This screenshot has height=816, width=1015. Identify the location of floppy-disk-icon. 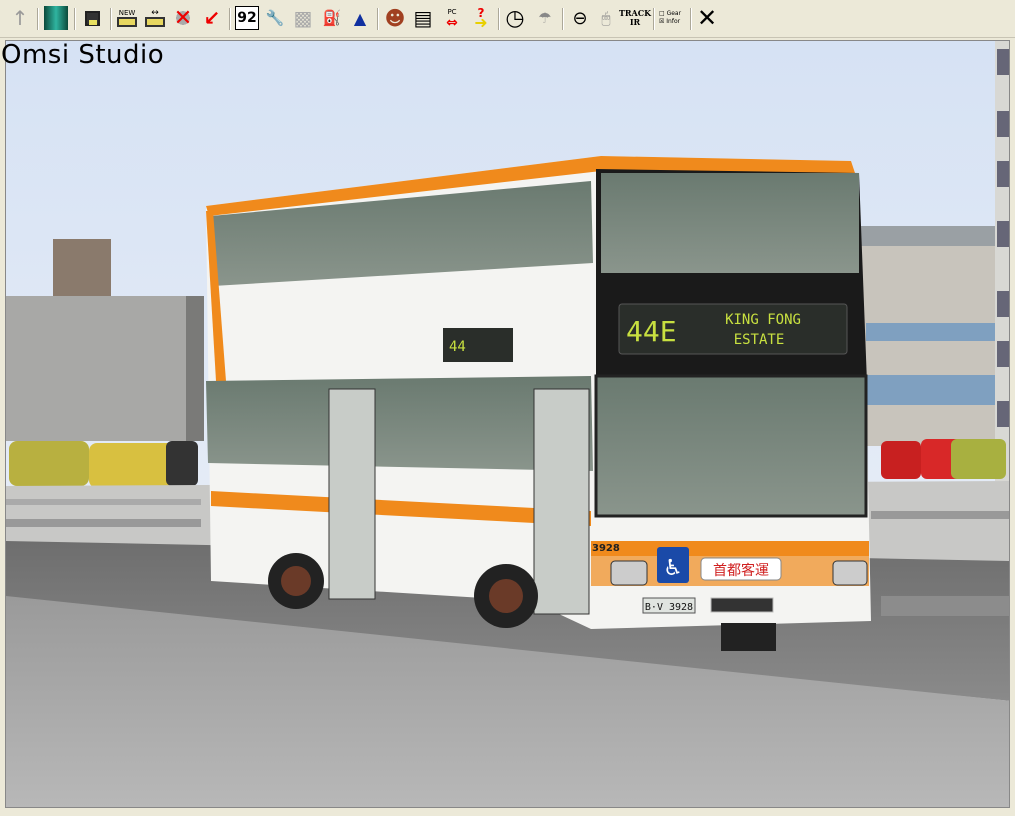
(92, 18).